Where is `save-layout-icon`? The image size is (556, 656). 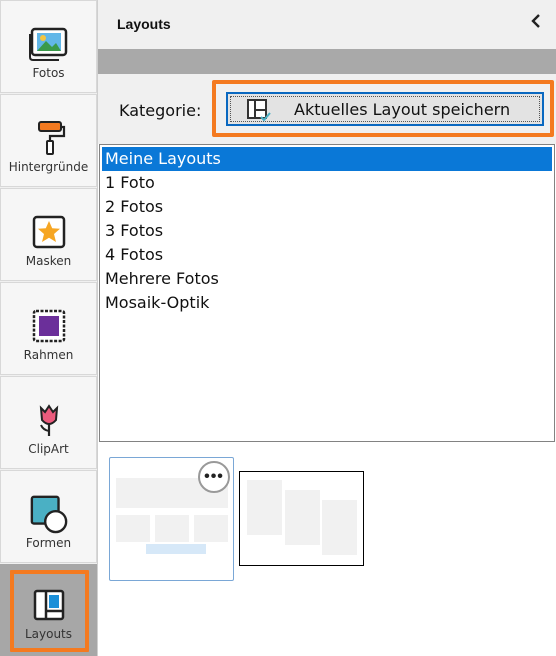
save-layout-icon is located at coordinates (259, 110).